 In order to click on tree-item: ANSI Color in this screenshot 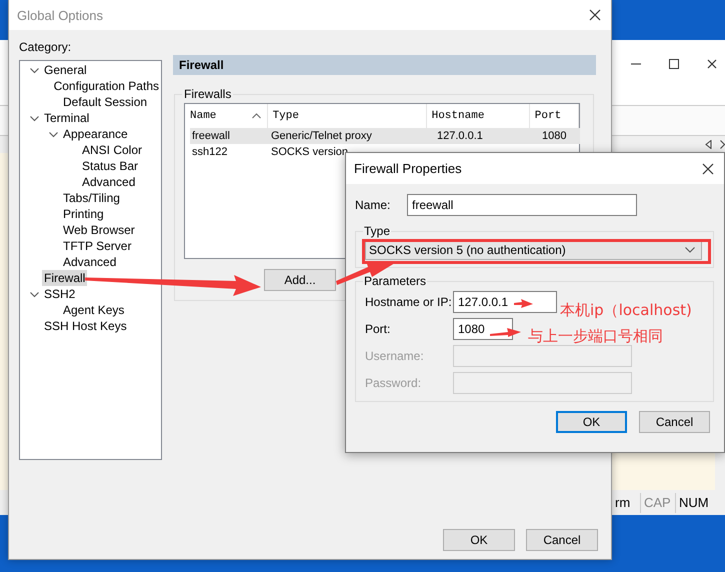, I will do `click(112, 150)`.